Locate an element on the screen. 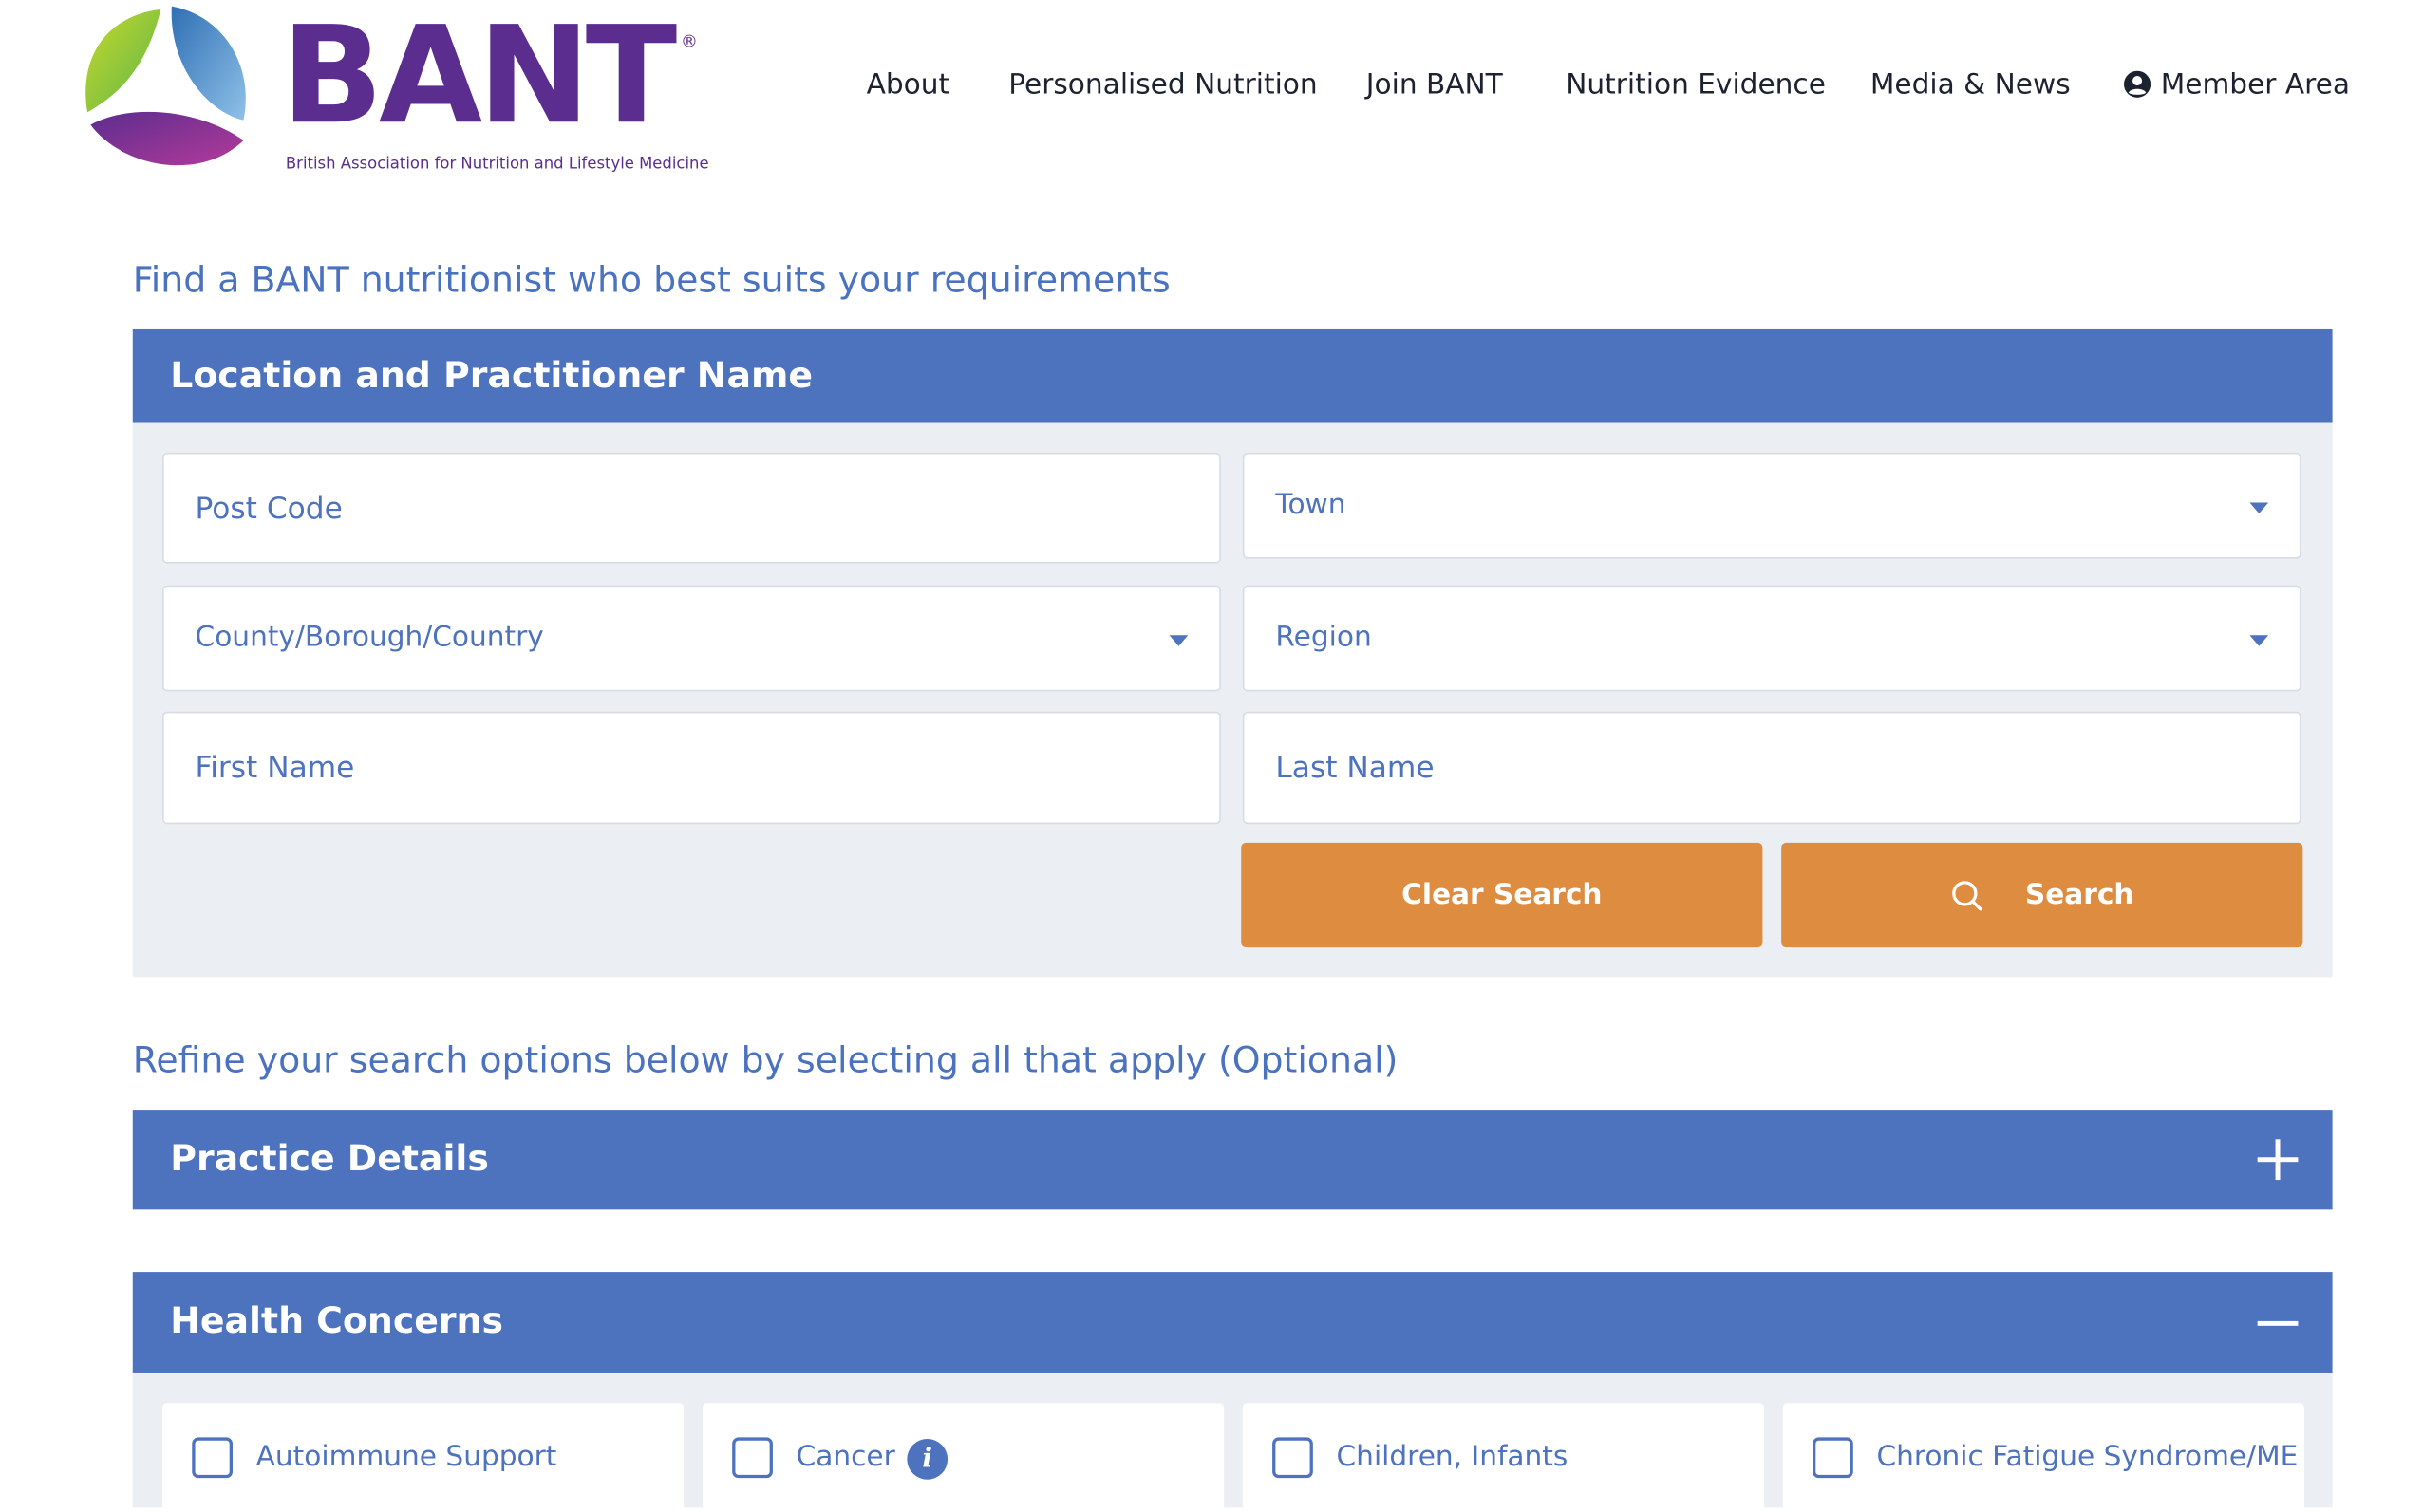  last-name-field is located at coordinates (1771, 768).